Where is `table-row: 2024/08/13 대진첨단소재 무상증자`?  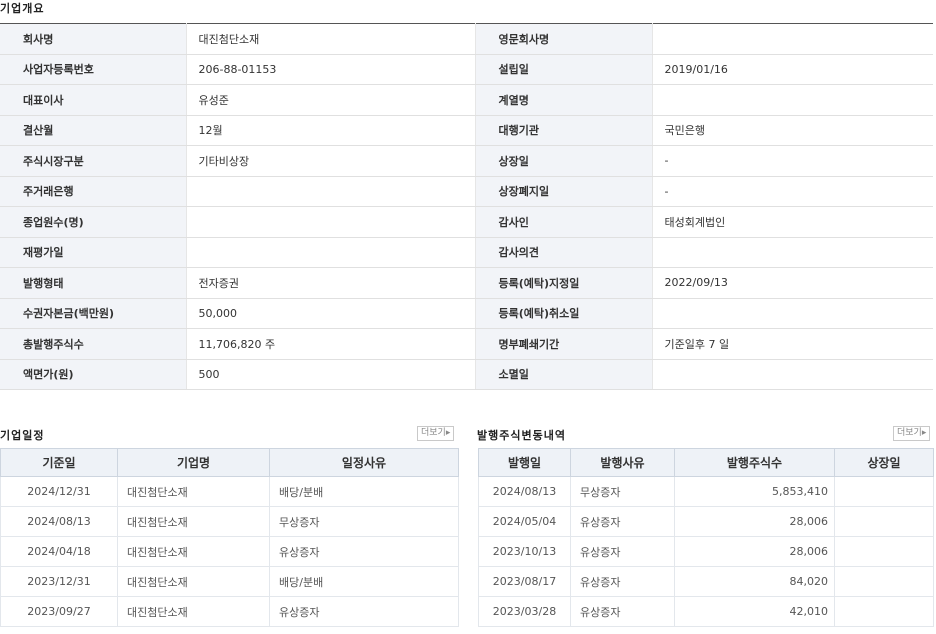 table-row: 2024/08/13 대진첨단소재 무상증자 is located at coordinates (229, 521).